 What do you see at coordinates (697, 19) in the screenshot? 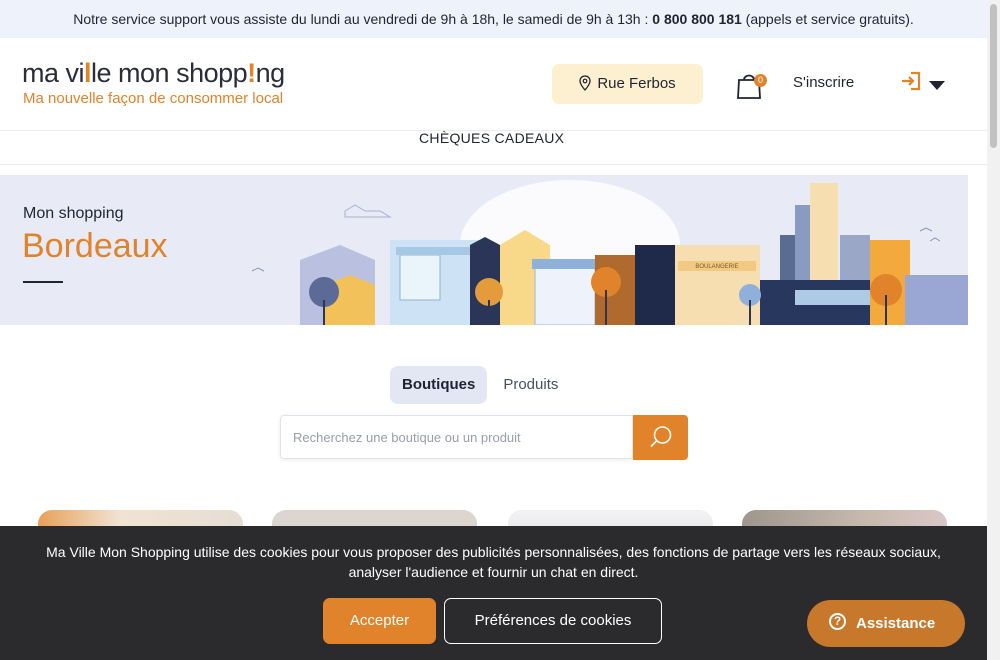
I see `support-phone: 0 800 800 181` at bounding box center [697, 19].